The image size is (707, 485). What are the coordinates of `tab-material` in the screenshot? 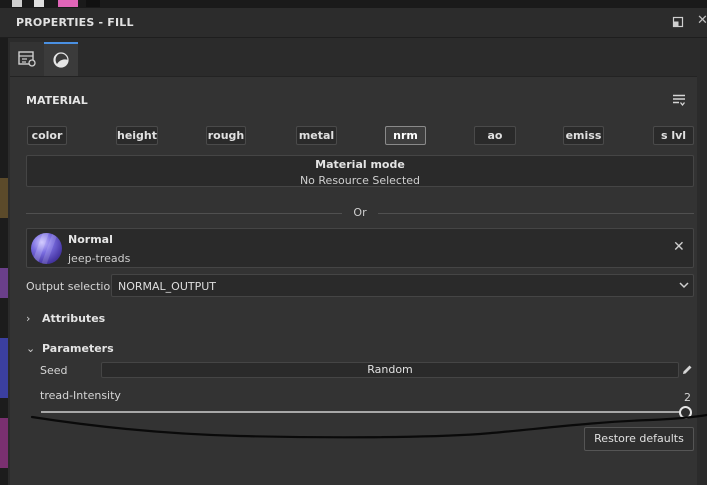 It's located at (61, 59).